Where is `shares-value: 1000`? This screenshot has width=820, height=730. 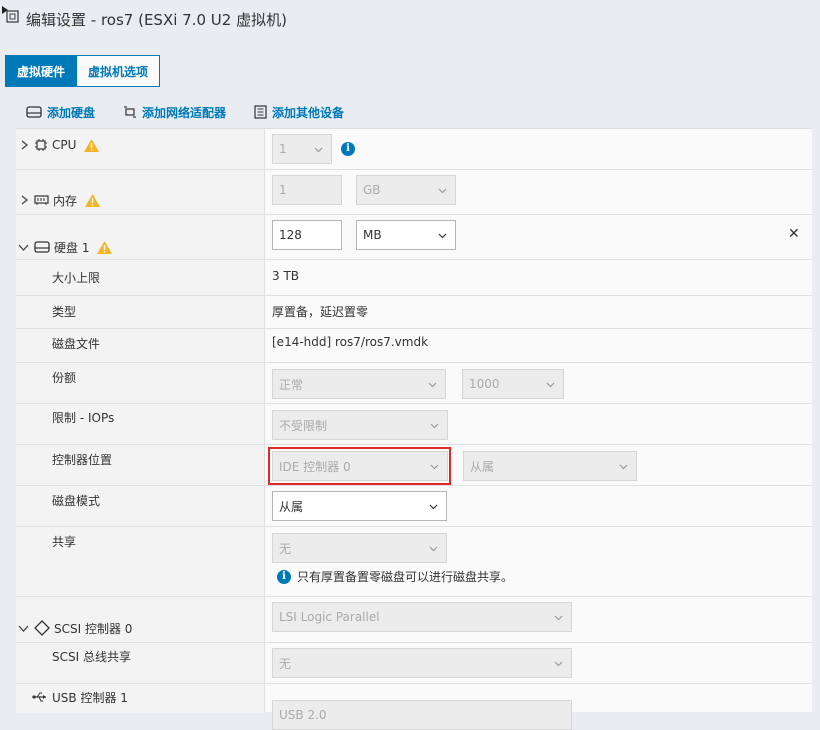
shares-value: 1000 is located at coordinates (484, 384).